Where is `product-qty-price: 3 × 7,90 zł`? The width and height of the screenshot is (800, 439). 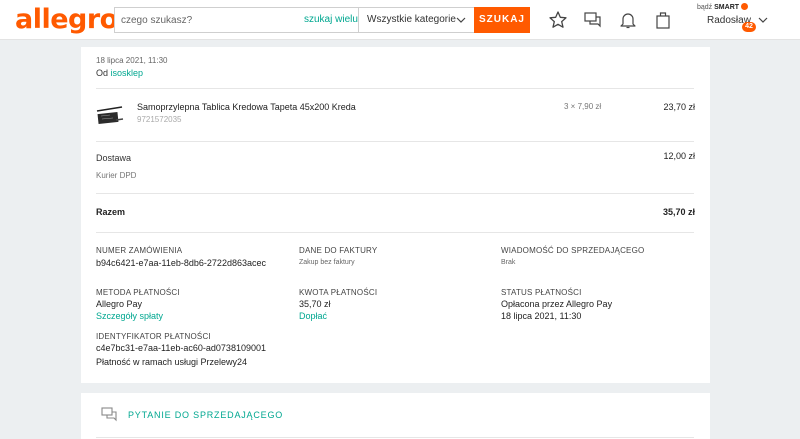 product-qty-price: 3 × 7,90 zł is located at coordinates (583, 106).